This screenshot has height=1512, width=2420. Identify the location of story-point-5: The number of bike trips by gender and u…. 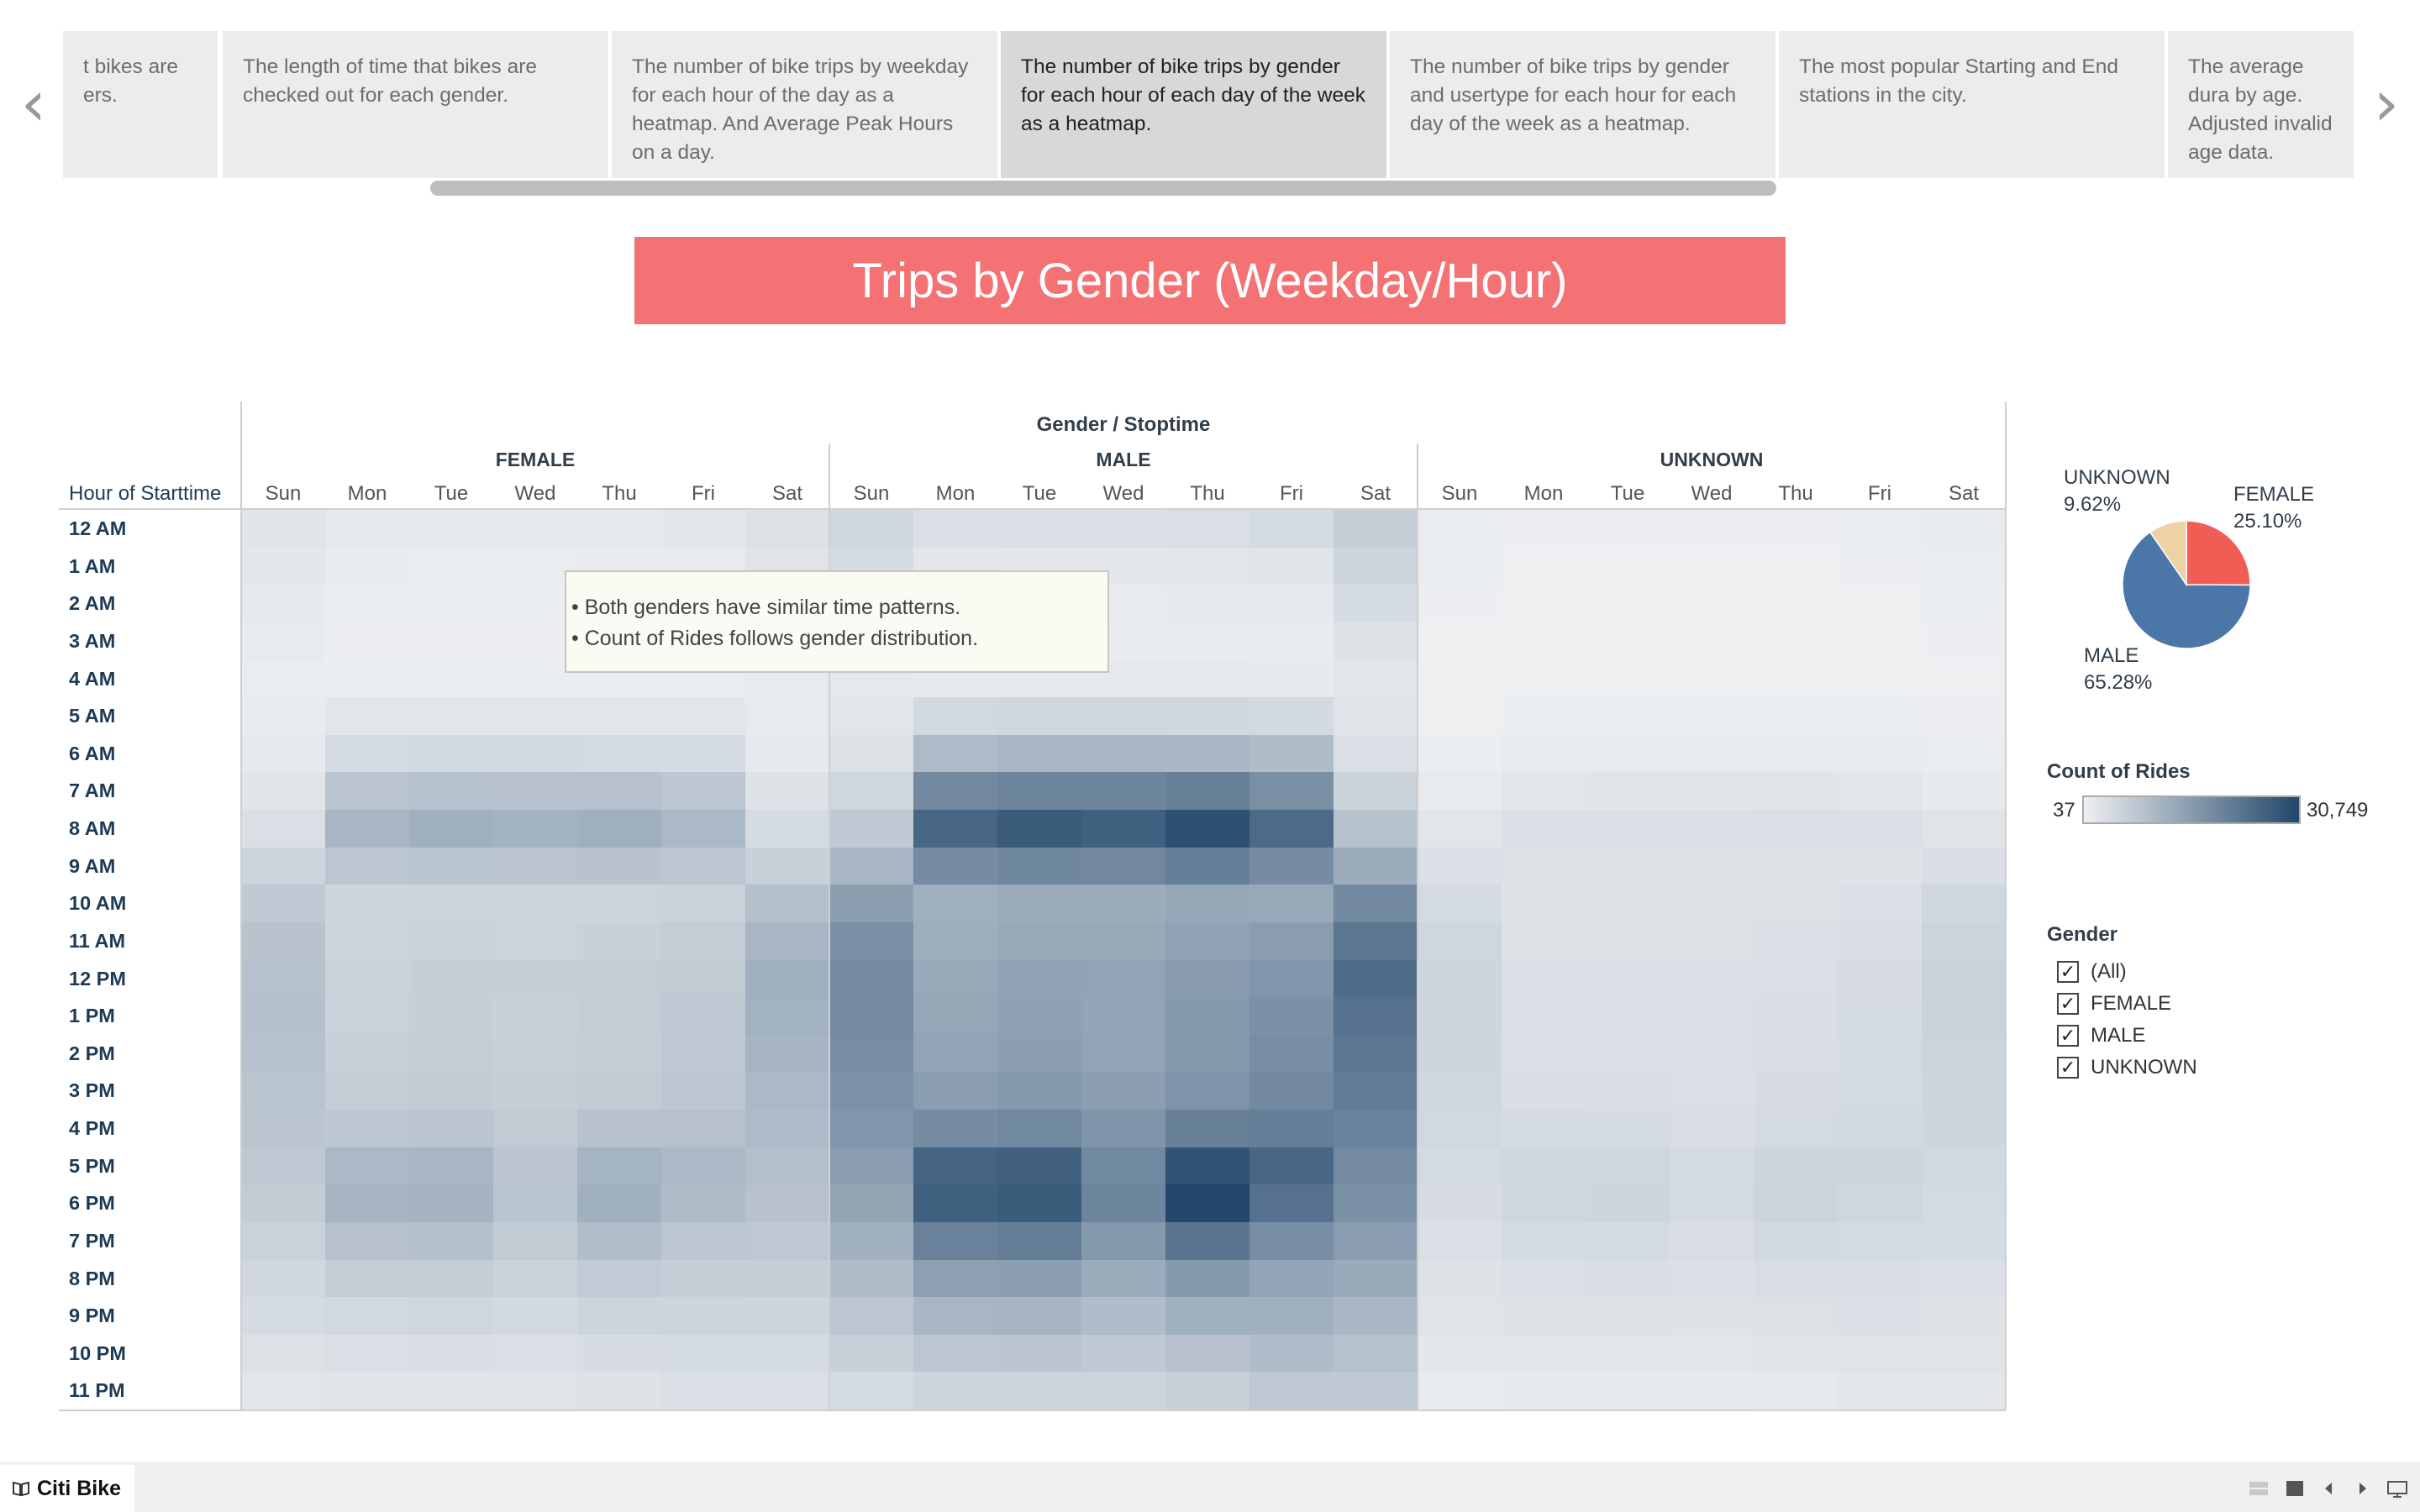
(1583, 104).